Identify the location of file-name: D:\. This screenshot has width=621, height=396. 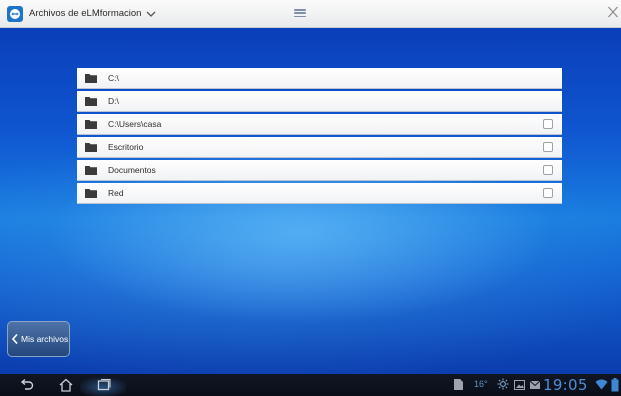
(113, 101).